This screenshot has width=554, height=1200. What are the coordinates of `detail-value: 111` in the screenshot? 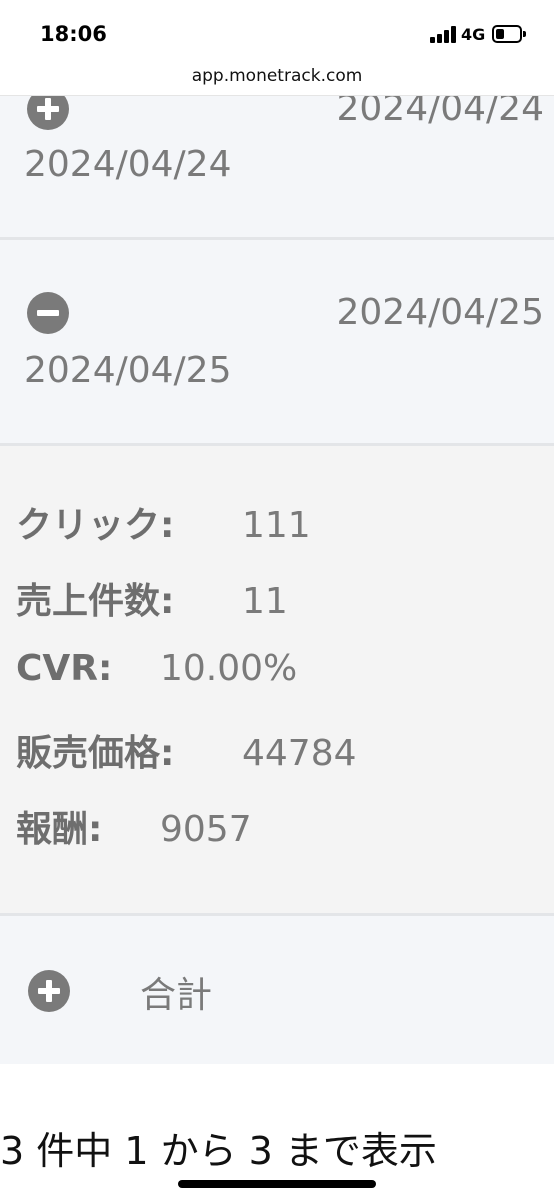 It's located at (276, 525).